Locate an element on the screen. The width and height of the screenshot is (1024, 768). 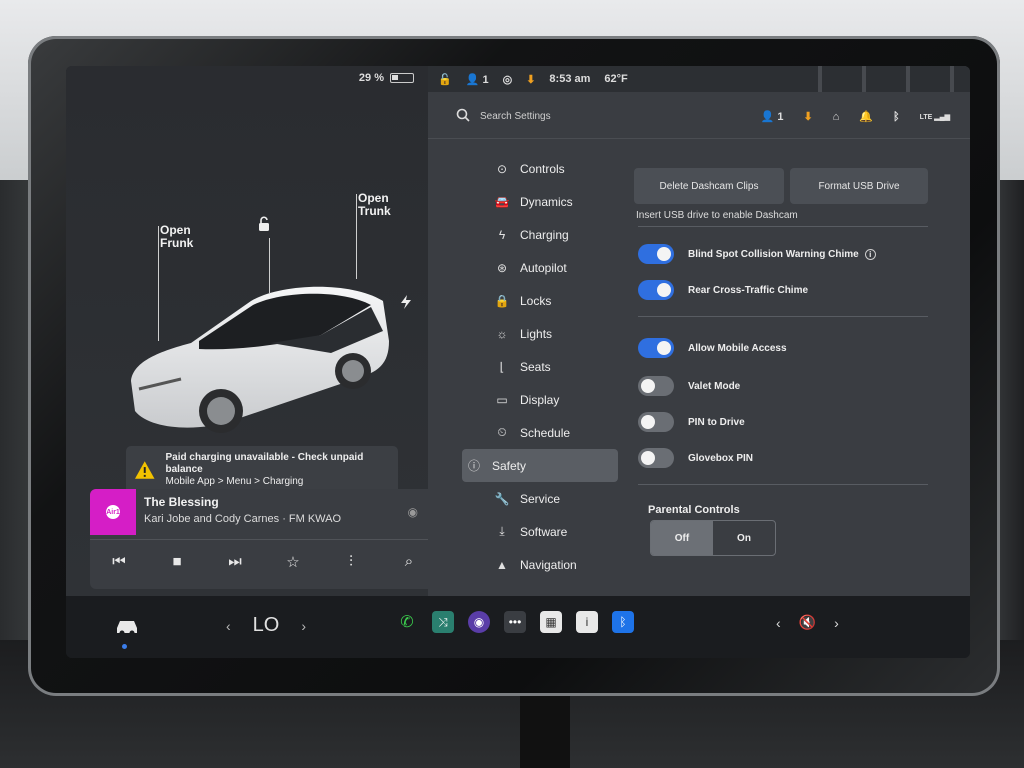
search-input is located at coordinates (580, 116).